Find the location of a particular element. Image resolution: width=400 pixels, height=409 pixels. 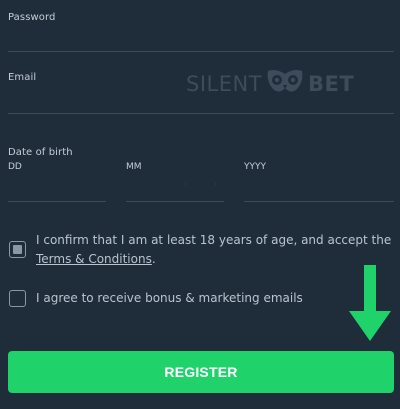

email-underline is located at coordinates (201, 113).